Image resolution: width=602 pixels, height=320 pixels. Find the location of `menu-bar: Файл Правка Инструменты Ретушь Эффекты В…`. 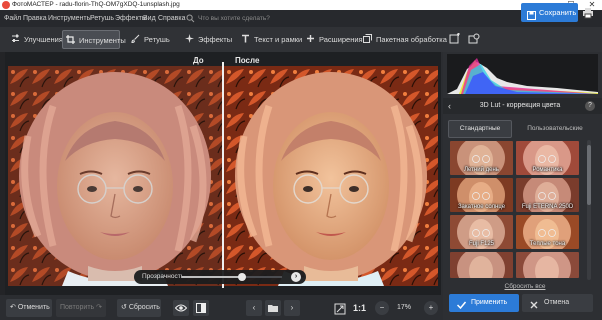

menu-bar: Файл Правка Инструменты Ретушь Эффекты В… is located at coordinates (301, 18).